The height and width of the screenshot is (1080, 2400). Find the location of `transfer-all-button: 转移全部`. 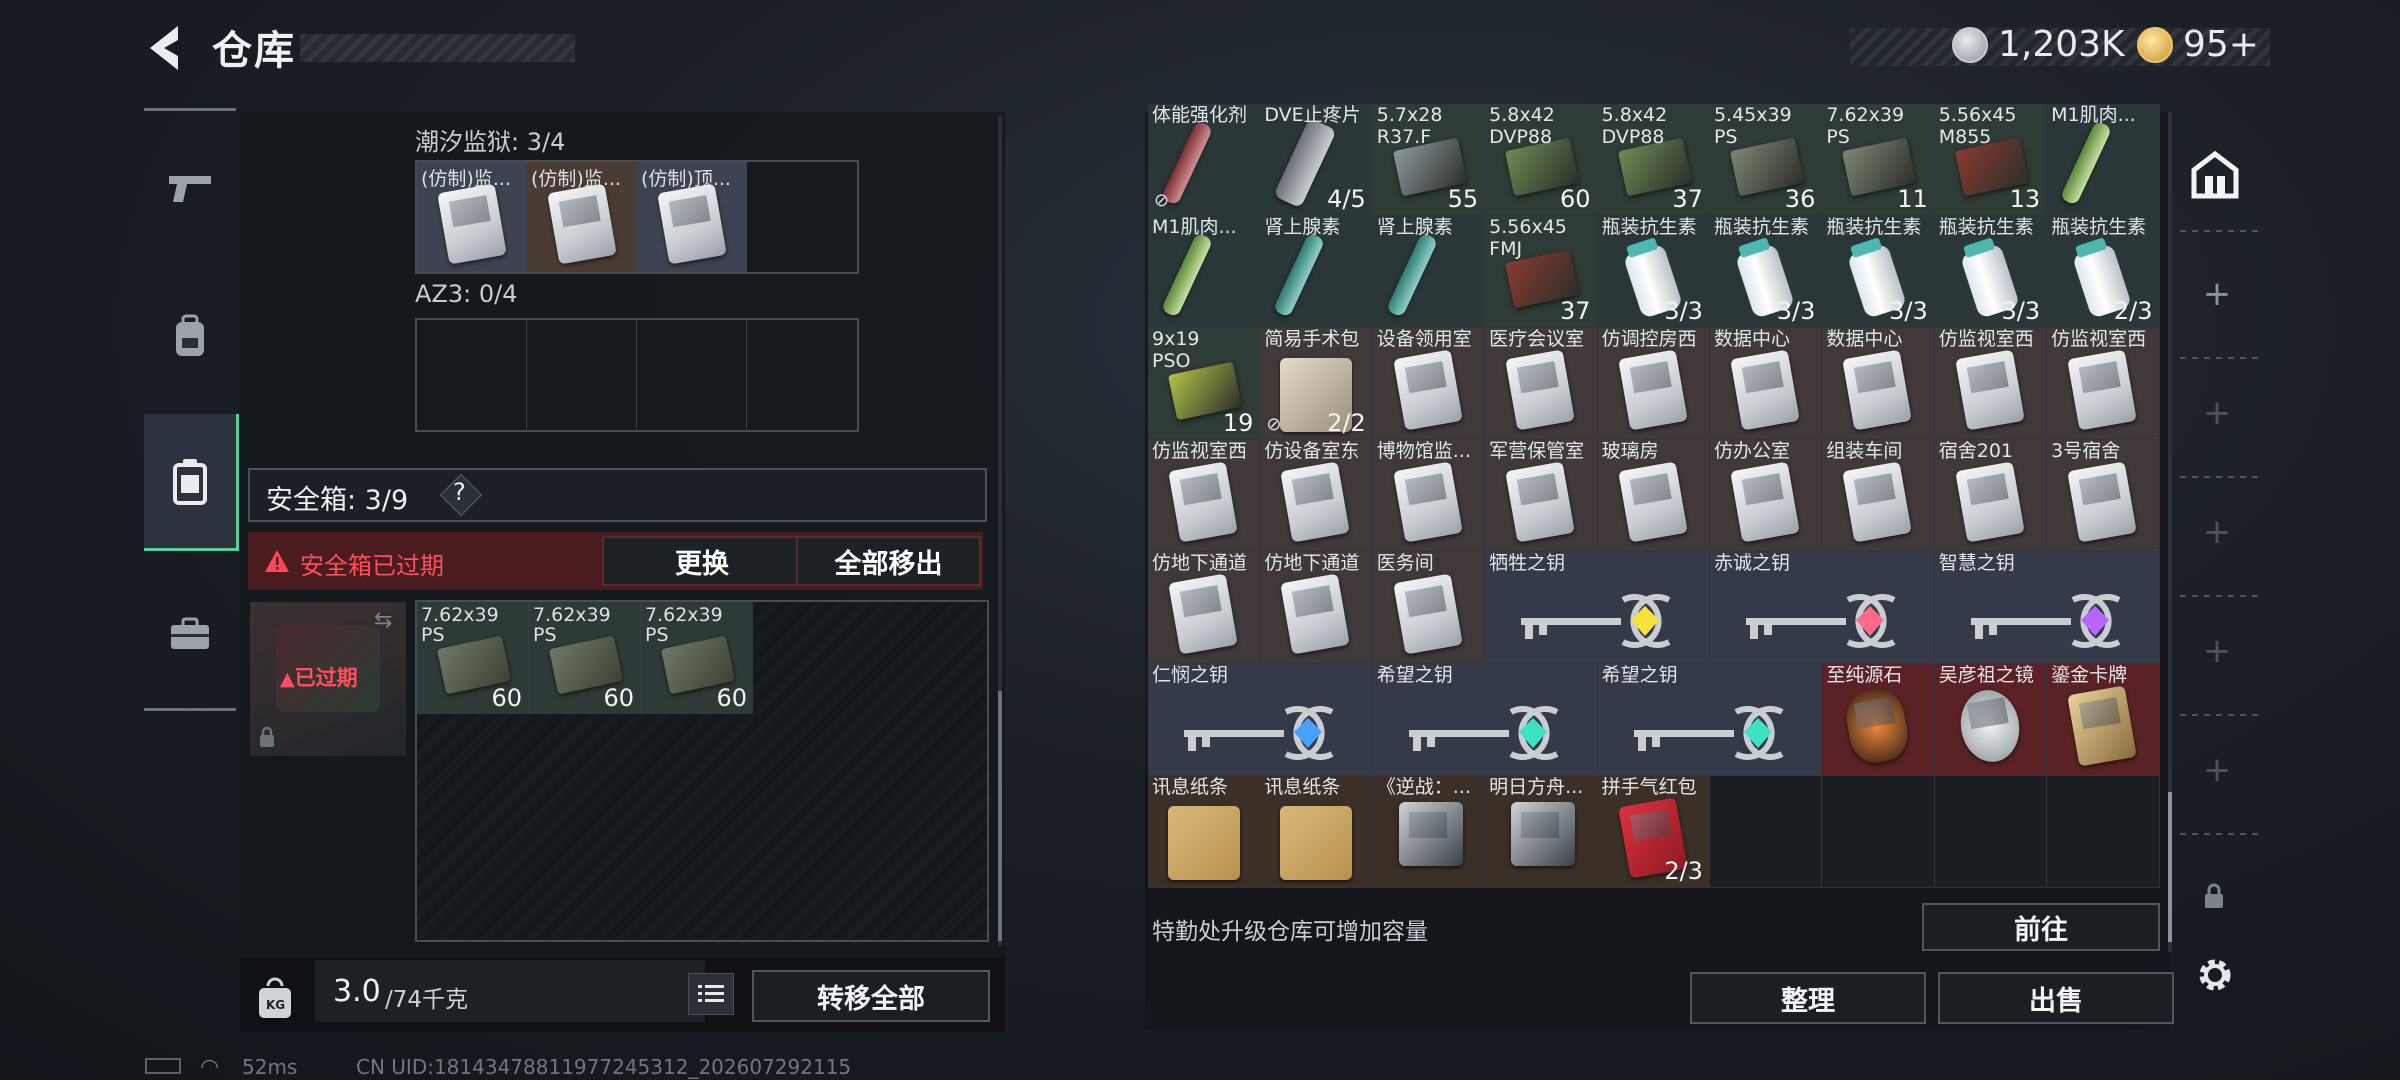

transfer-all-button: 转移全部 is located at coordinates (871, 996).